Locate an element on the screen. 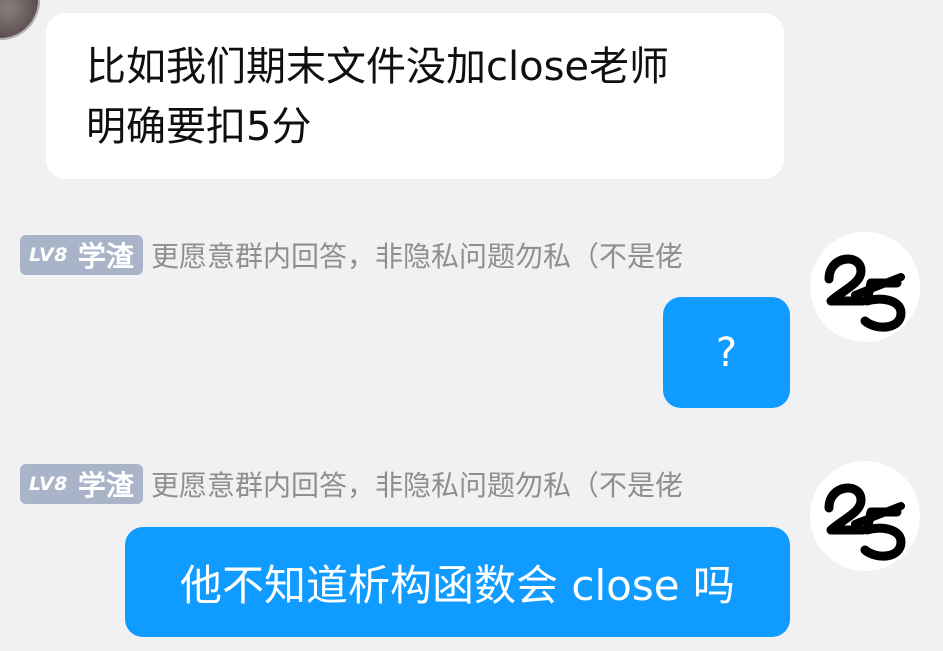  message-bubble-outgoing: 他不知道析构函数会 close 吗 is located at coordinates (457, 582).